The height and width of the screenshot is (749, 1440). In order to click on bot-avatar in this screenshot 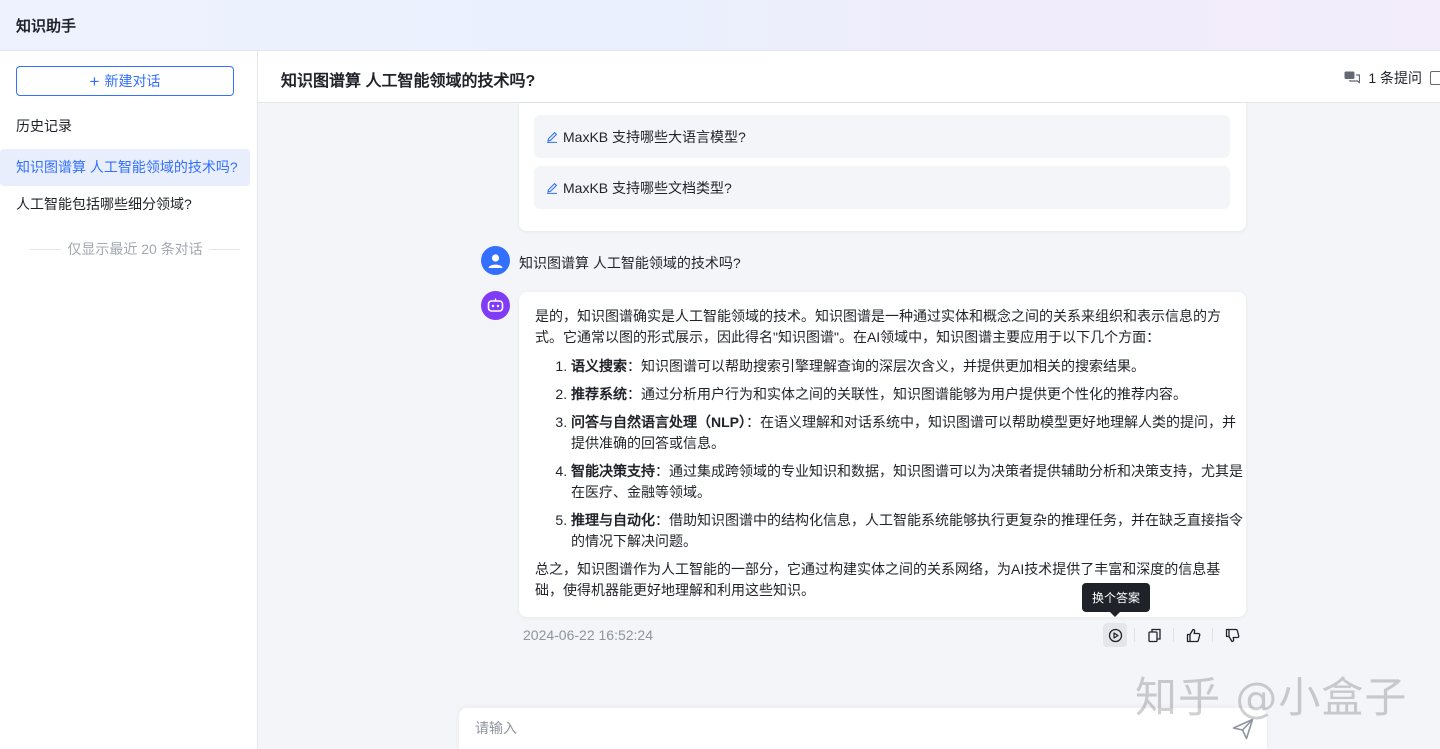, I will do `click(495, 305)`.